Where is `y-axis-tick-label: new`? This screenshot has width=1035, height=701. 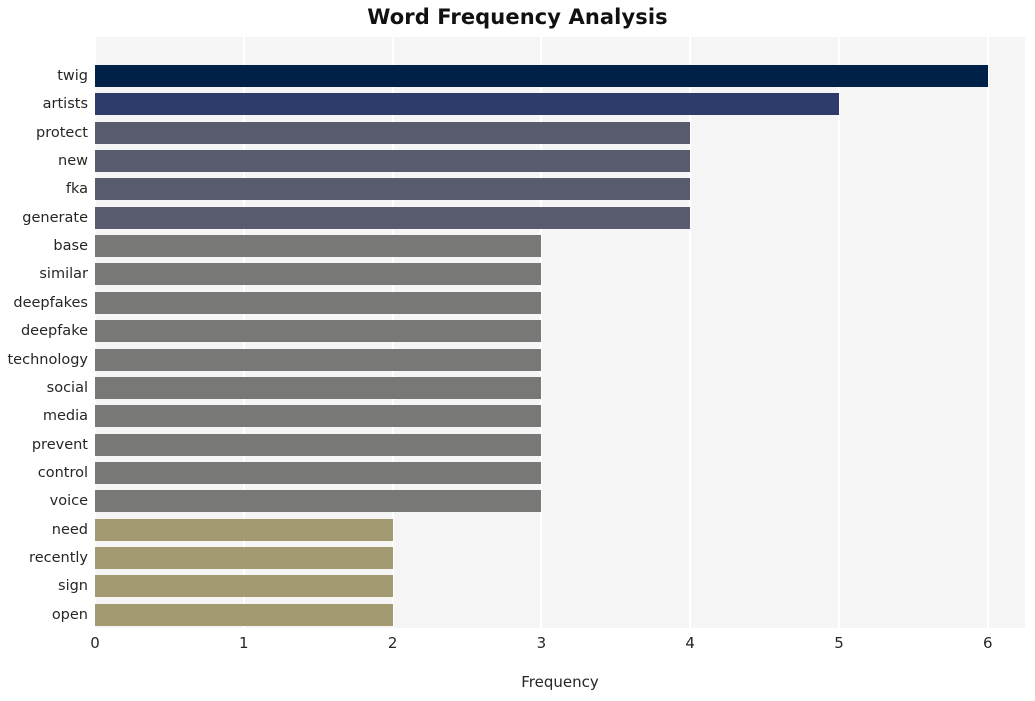
y-axis-tick-label: new is located at coordinates (73, 161).